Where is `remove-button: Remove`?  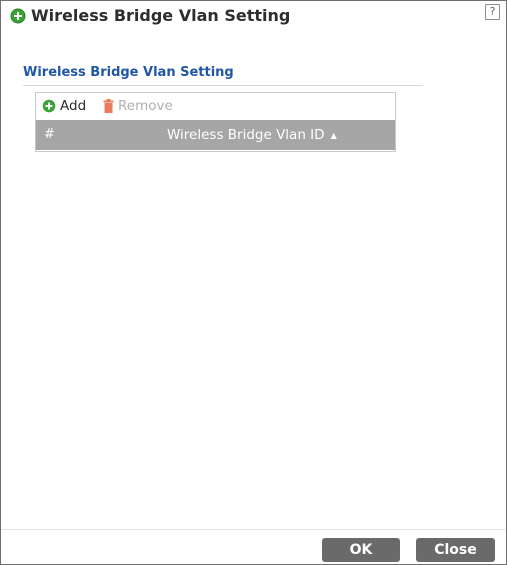 remove-button: Remove is located at coordinates (138, 106).